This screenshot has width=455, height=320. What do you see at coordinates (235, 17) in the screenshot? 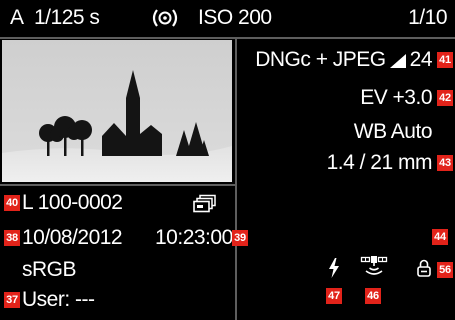
I see `iso-value: ISO 200` at bounding box center [235, 17].